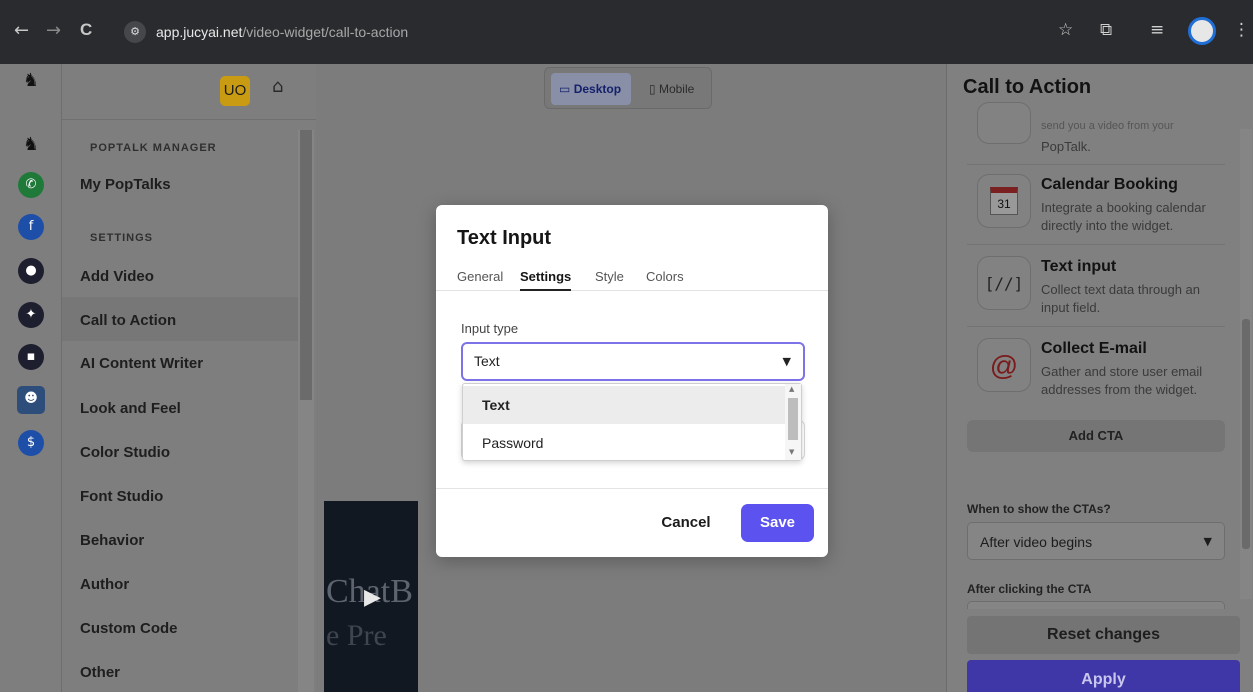  I want to click on video-icon, so click(1004, 123).